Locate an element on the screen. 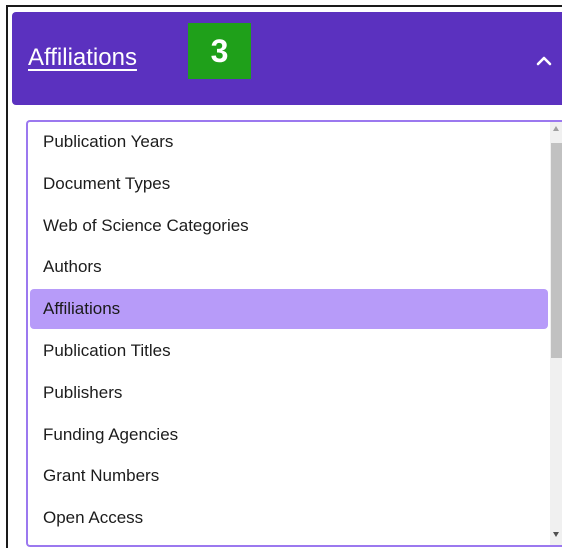 The image size is (562, 548). list-item-affiliations: Affiliations is located at coordinates (289, 309).